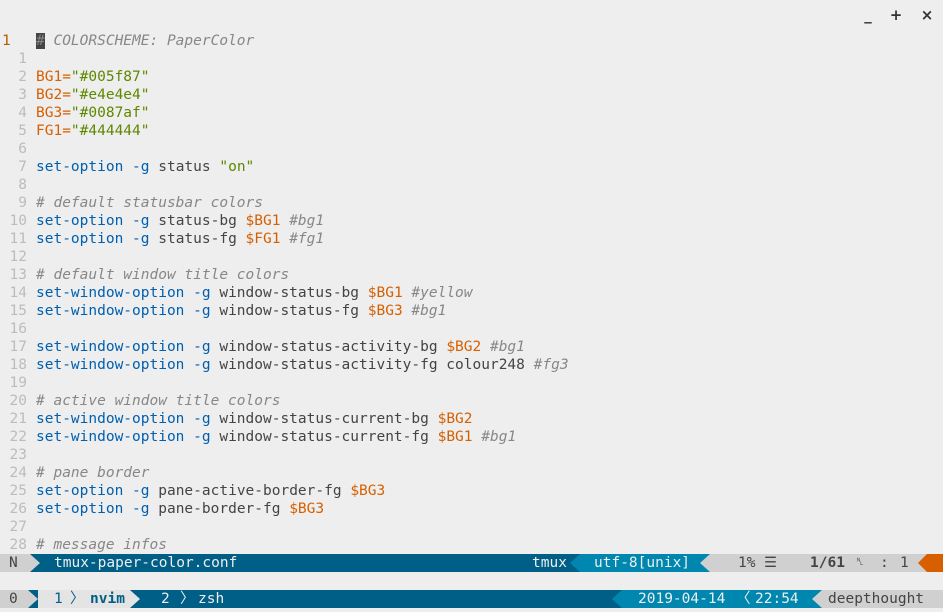  I want to click on column-number: 1, so click(904, 563).